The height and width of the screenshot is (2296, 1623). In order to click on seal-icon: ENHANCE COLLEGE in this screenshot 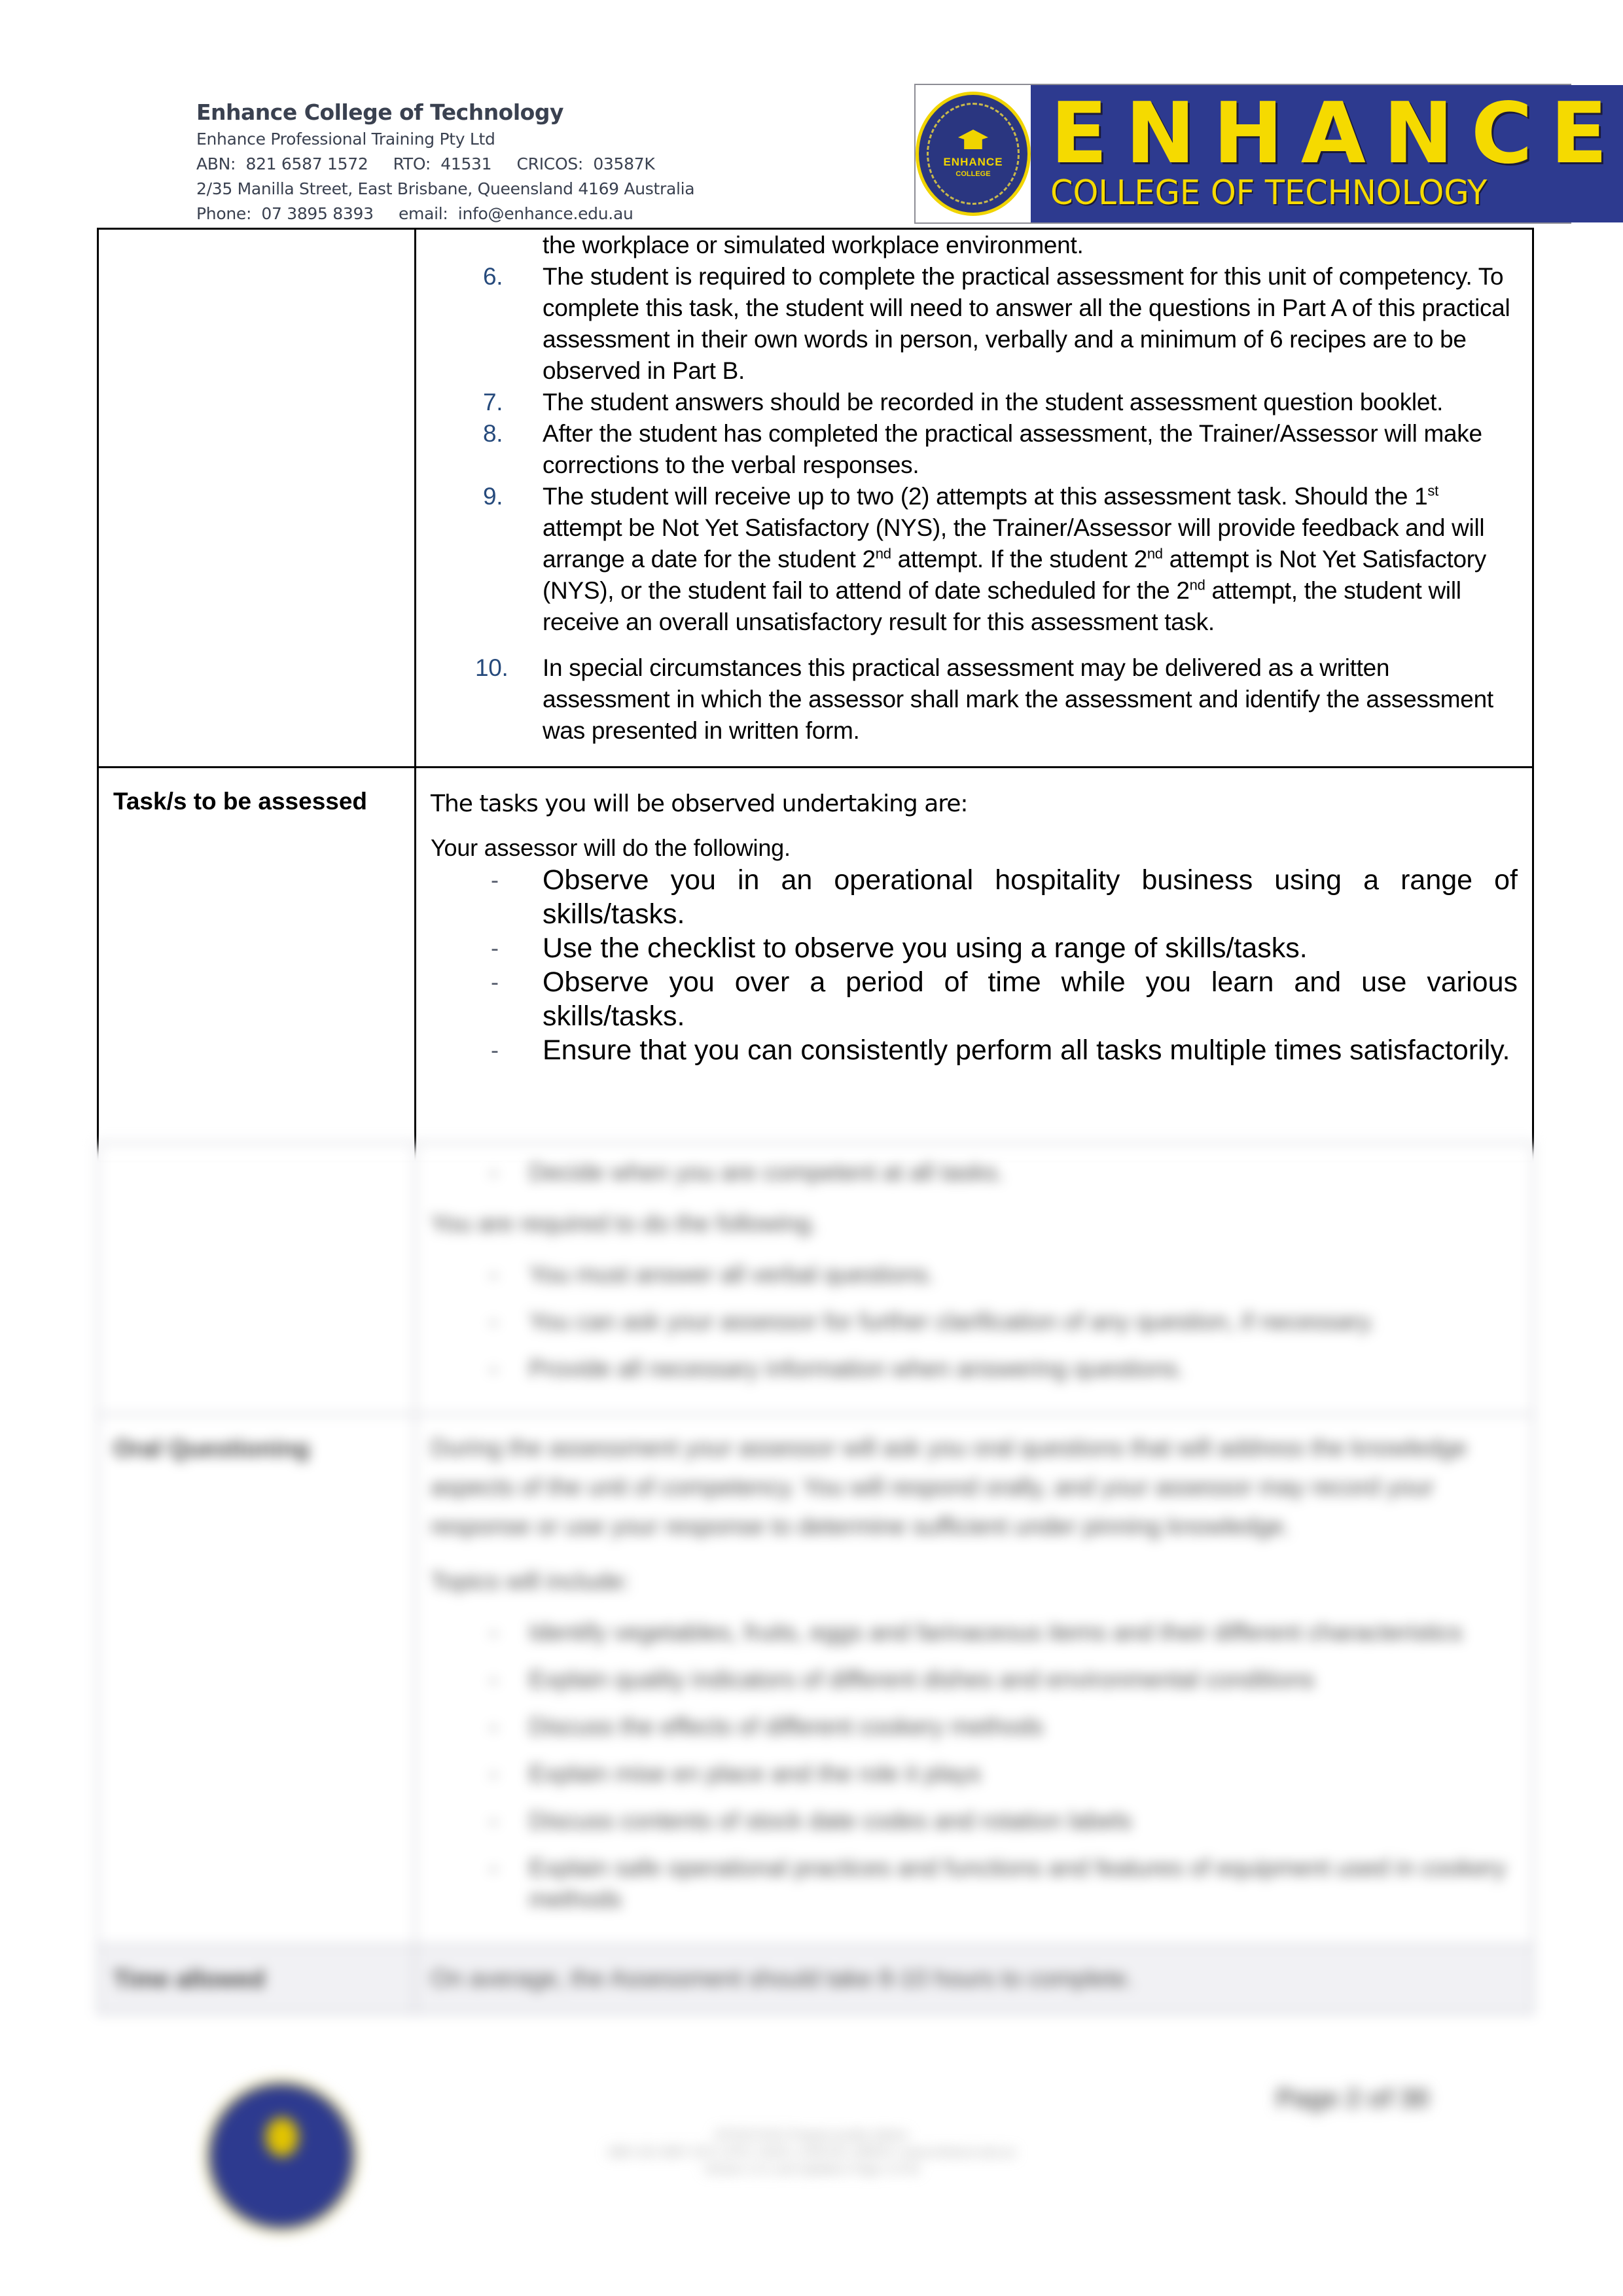, I will do `click(974, 154)`.